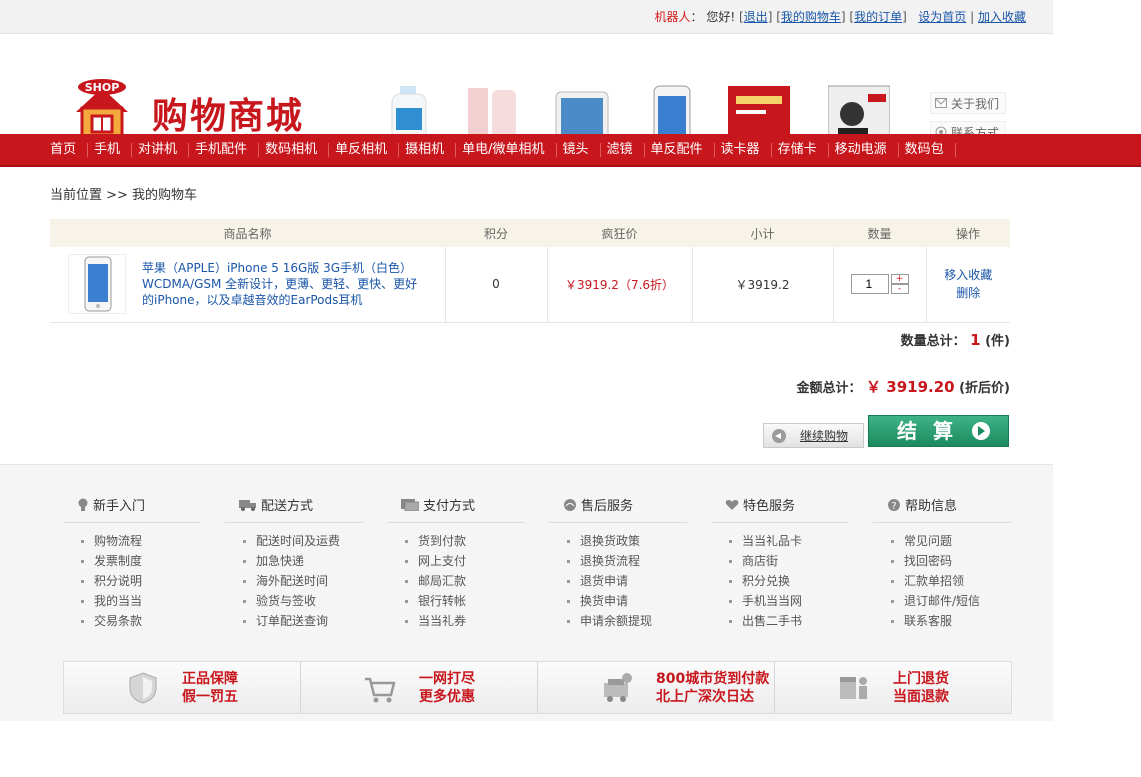 The image size is (1141, 777). What do you see at coordinates (83, 504) in the screenshot?
I see `bulb-icon` at bounding box center [83, 504].